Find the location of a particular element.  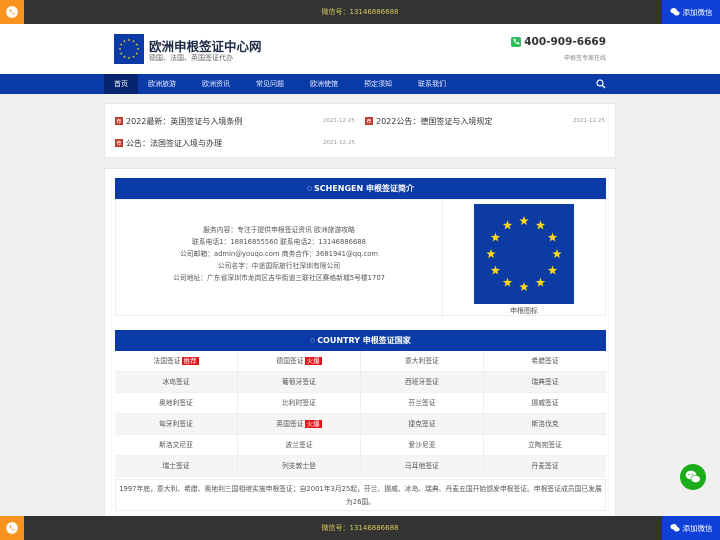

country-link: 德国签证 火爆 is located at coordinates (299, 361).